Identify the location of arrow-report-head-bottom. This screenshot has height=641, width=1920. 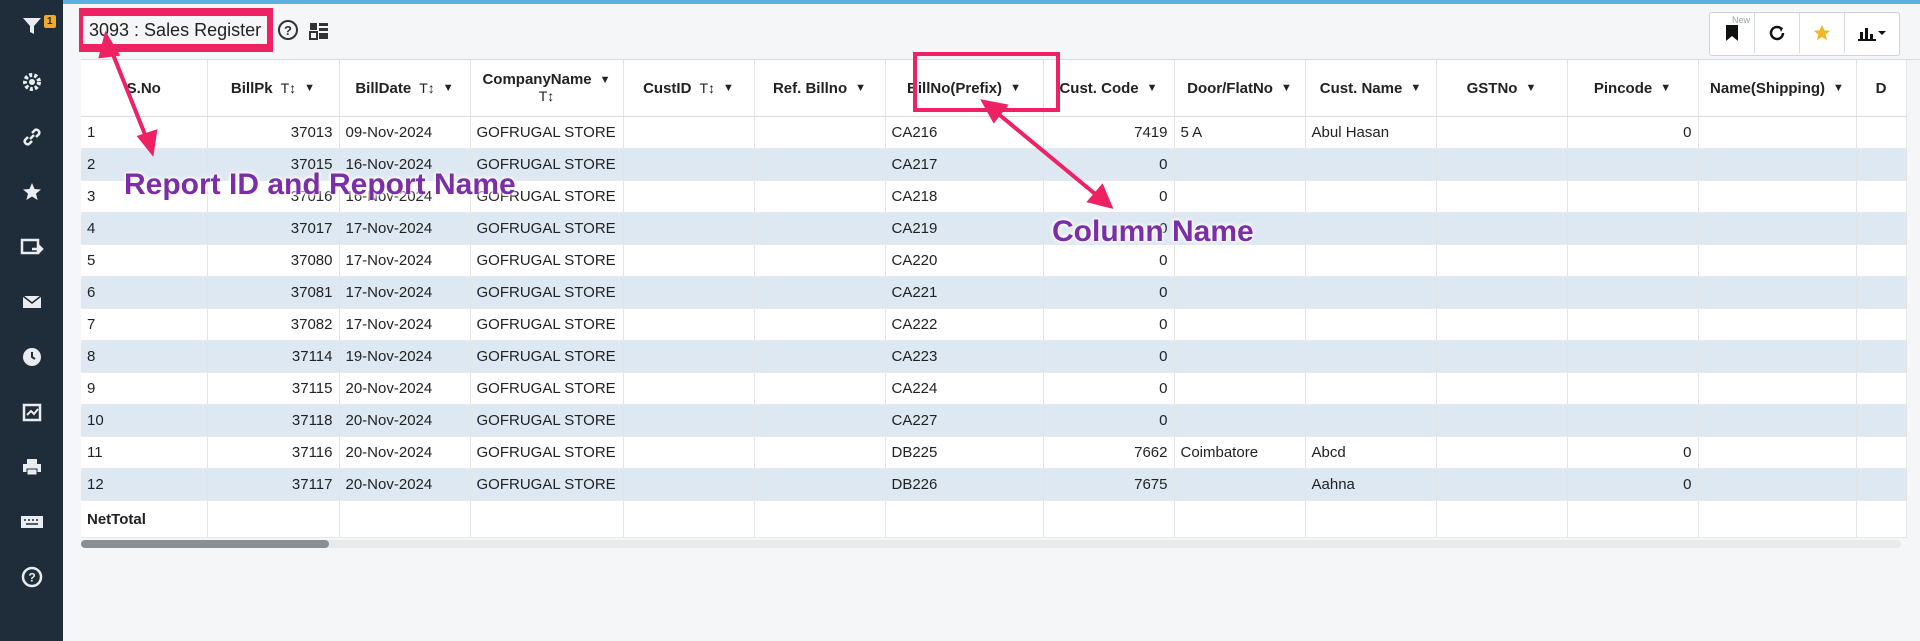
(147, 143).